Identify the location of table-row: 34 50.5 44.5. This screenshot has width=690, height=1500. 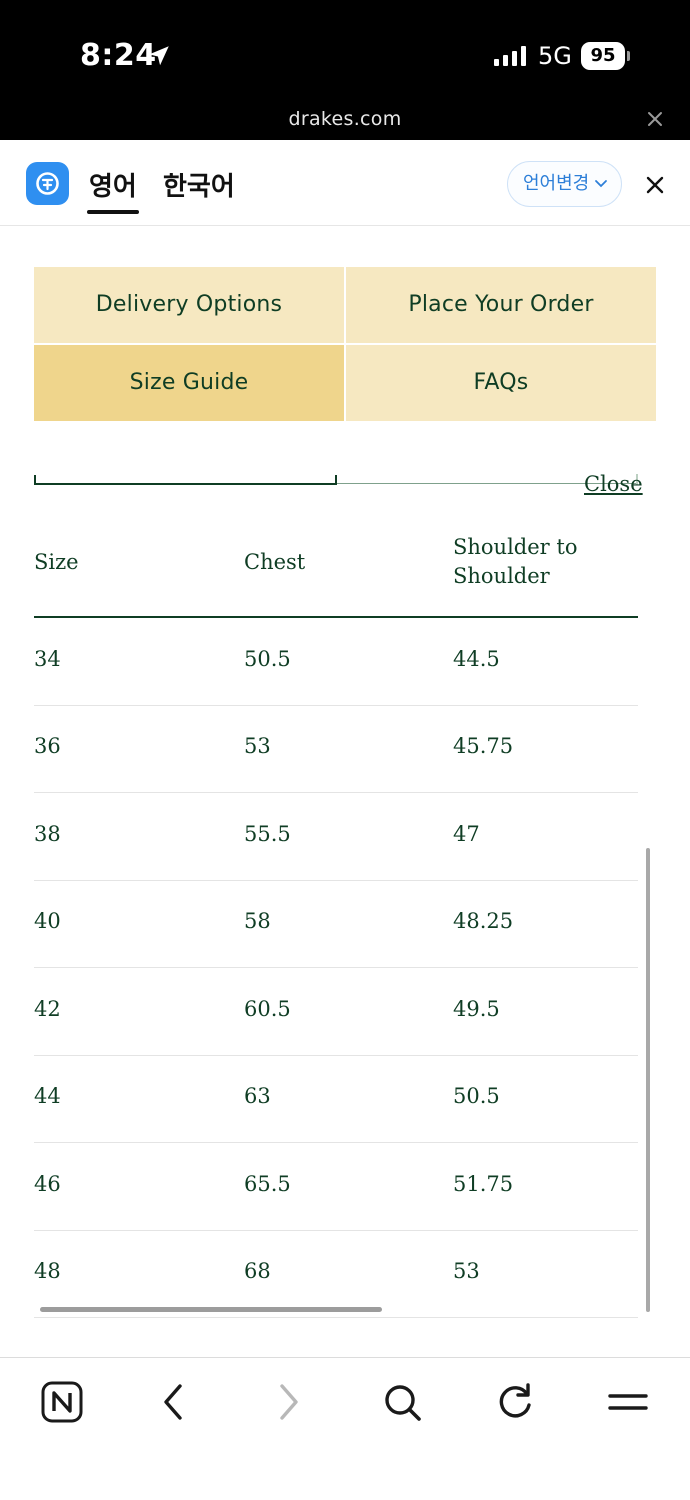
(336, 662).